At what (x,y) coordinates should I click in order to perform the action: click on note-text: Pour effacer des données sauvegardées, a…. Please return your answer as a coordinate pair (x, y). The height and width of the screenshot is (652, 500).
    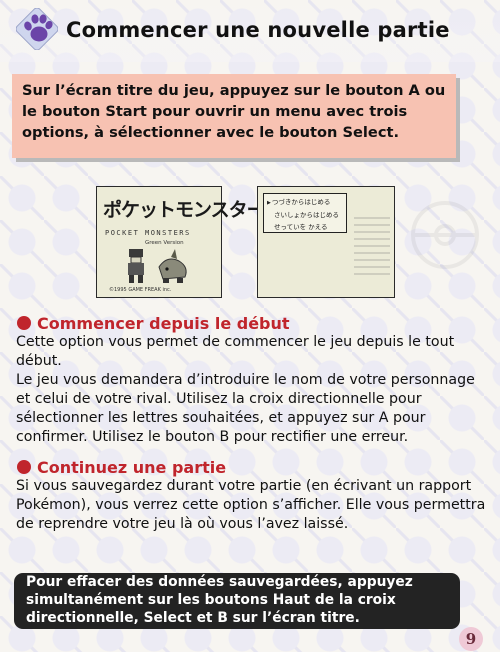
    Looking at the image, I should click on (219, 600).